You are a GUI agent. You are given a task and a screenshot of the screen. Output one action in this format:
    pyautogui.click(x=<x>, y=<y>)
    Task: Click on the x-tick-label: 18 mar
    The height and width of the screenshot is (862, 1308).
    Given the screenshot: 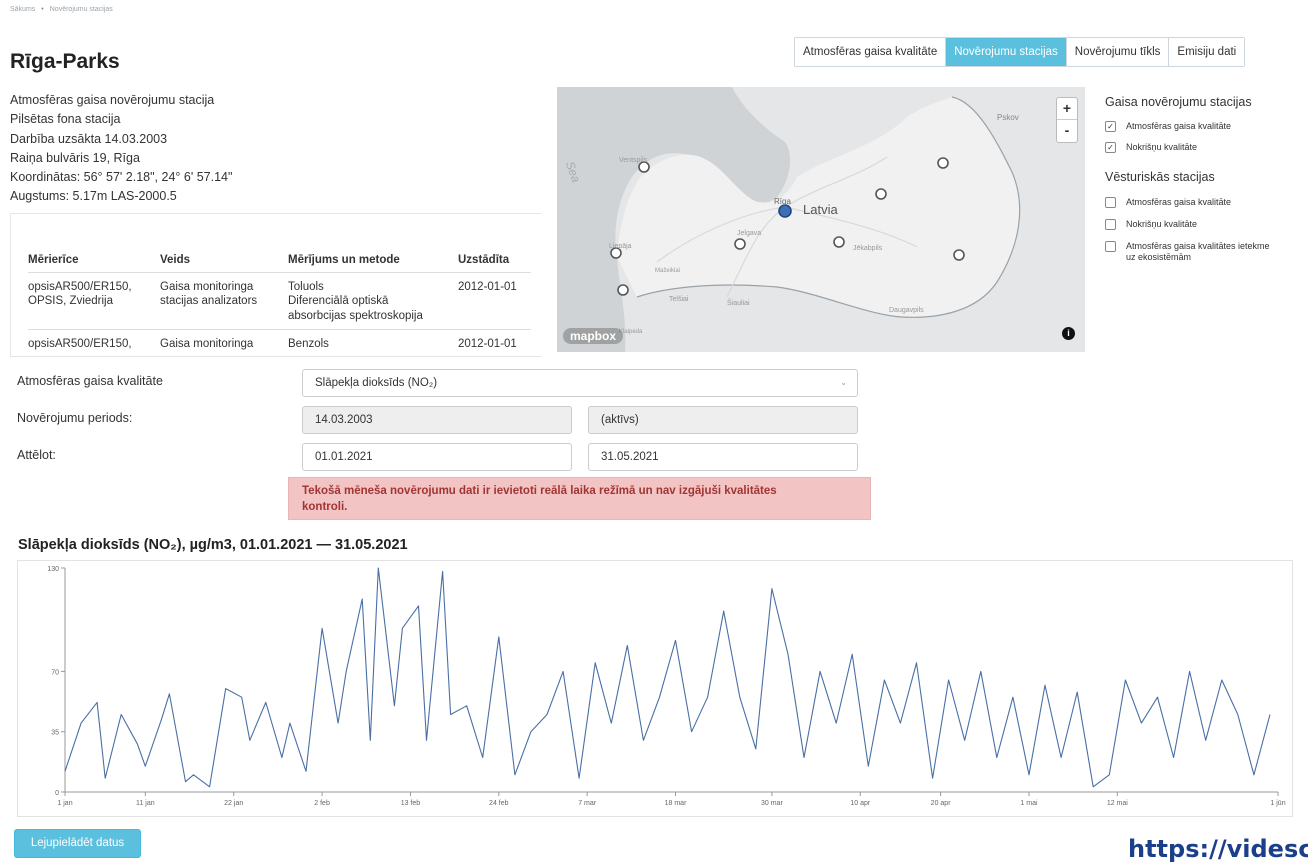 What is the action you would take?
    pyautogui.click(x=676, y=803)
    